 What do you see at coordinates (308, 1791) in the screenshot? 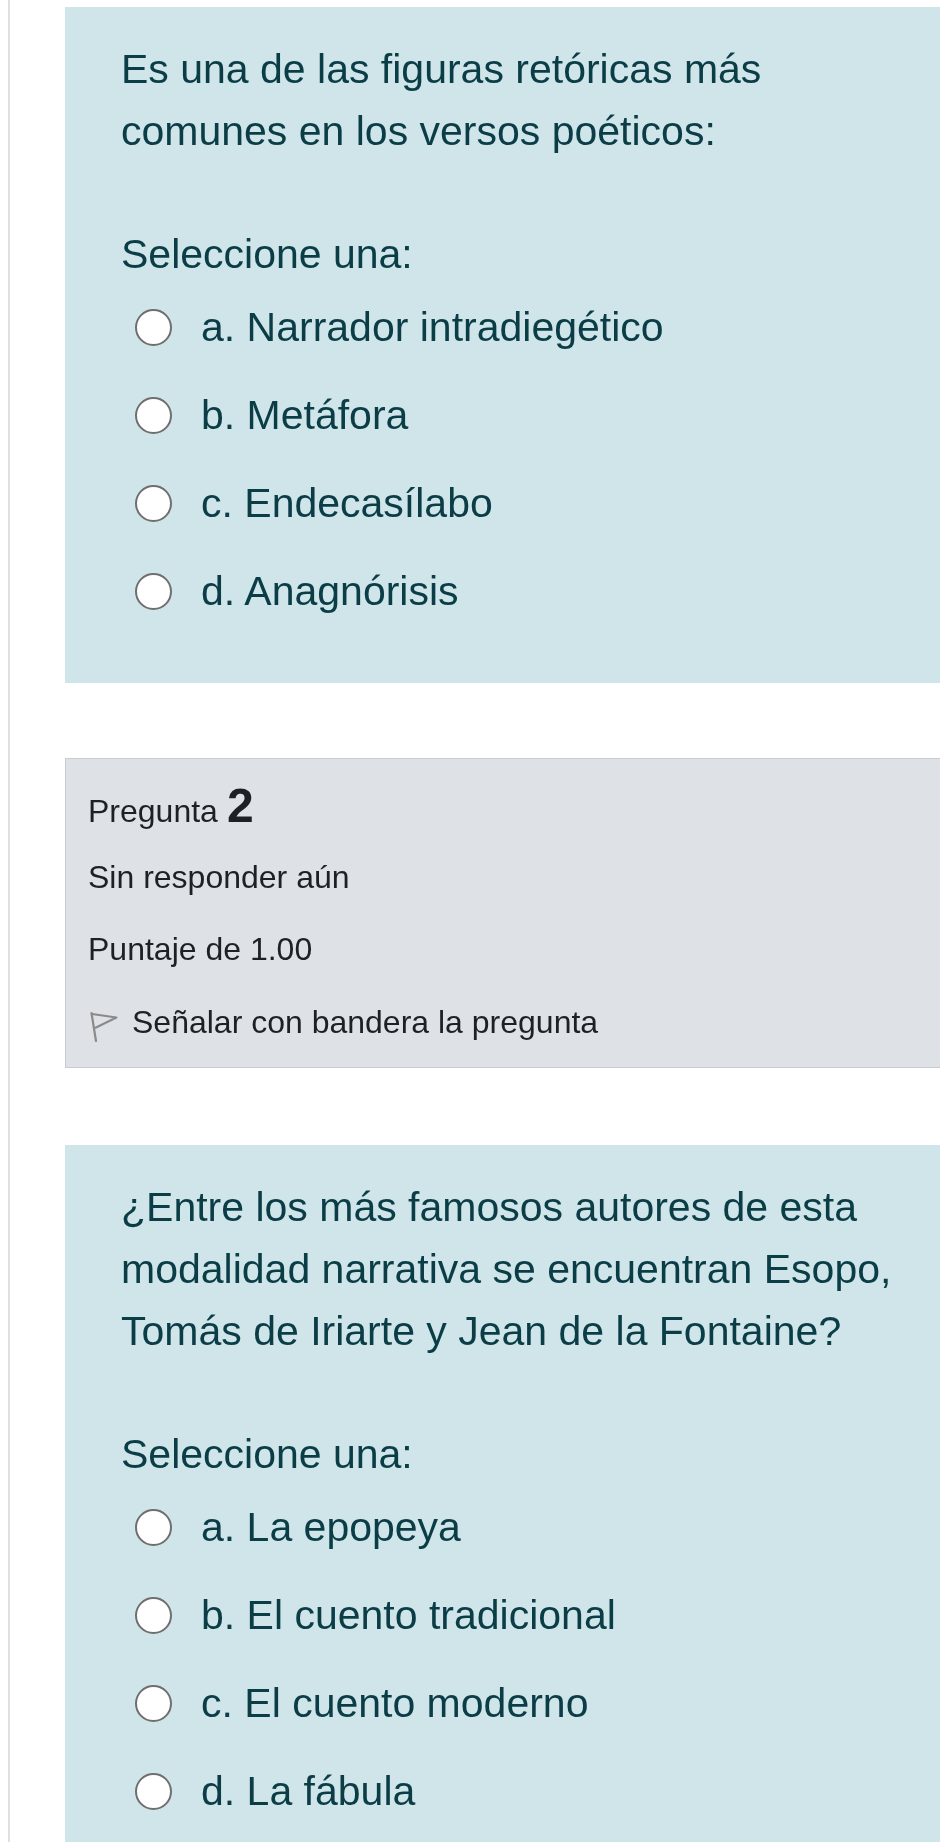
I see `option-label: d. La fábula` at bounding box center [308, 1791].